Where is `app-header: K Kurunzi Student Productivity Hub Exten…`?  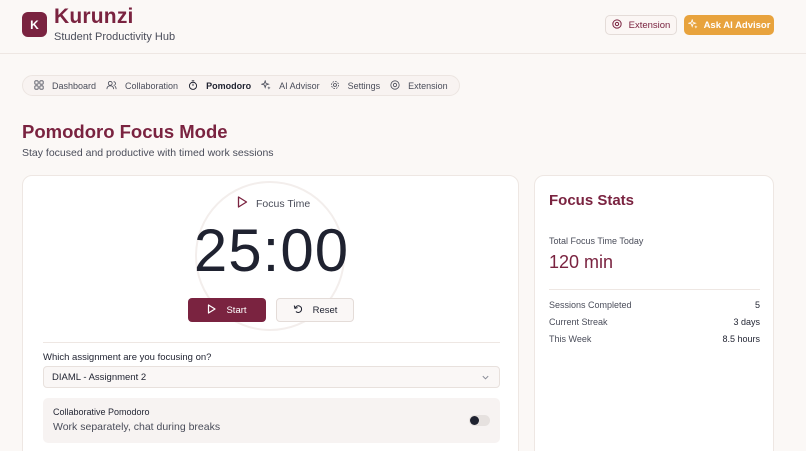 app-header: K Kurunzi Student Productivity Hub Exten… is located at coordinates (403, 27).